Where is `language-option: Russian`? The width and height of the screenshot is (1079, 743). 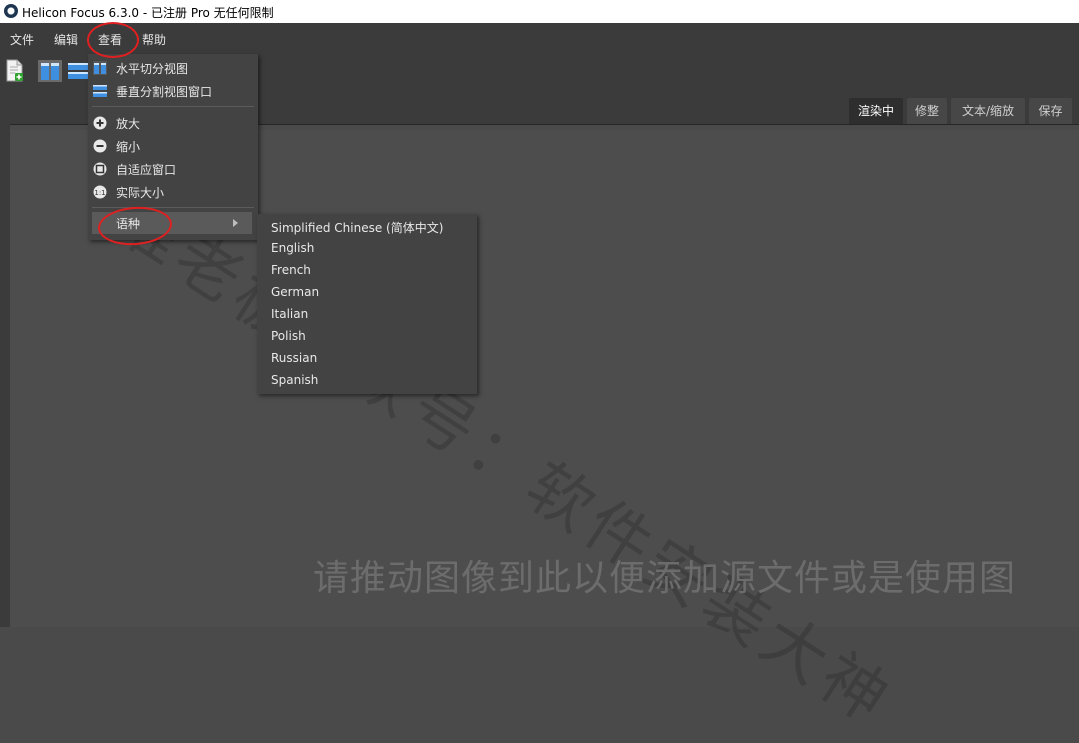 language-option: Russian is located at coordinates (294, 358).